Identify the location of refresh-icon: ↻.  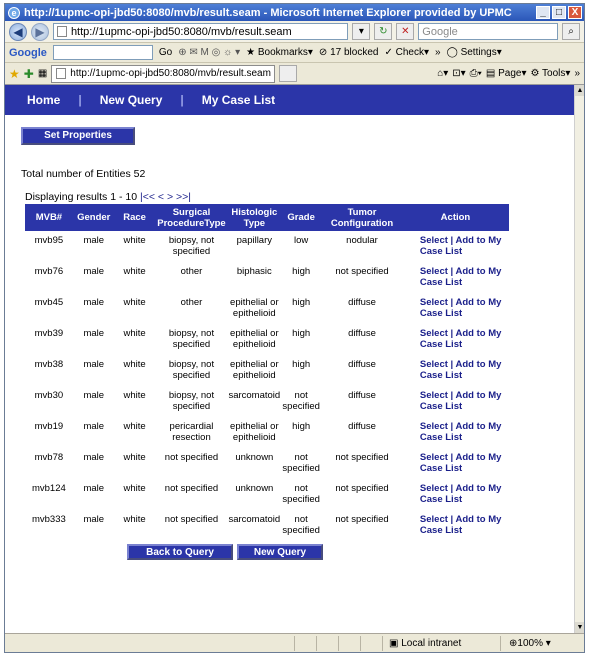
(383, 31).